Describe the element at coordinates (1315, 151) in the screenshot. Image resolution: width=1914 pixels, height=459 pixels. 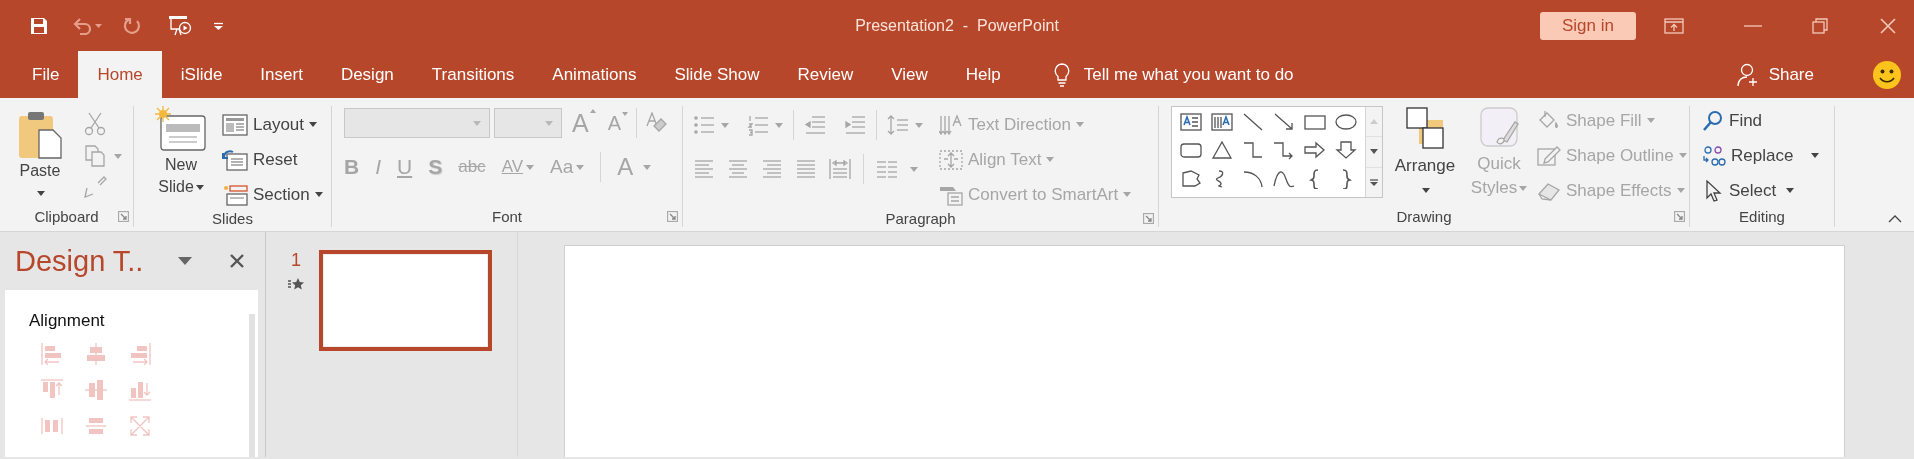
I see `right-arrow-icon` at that location.